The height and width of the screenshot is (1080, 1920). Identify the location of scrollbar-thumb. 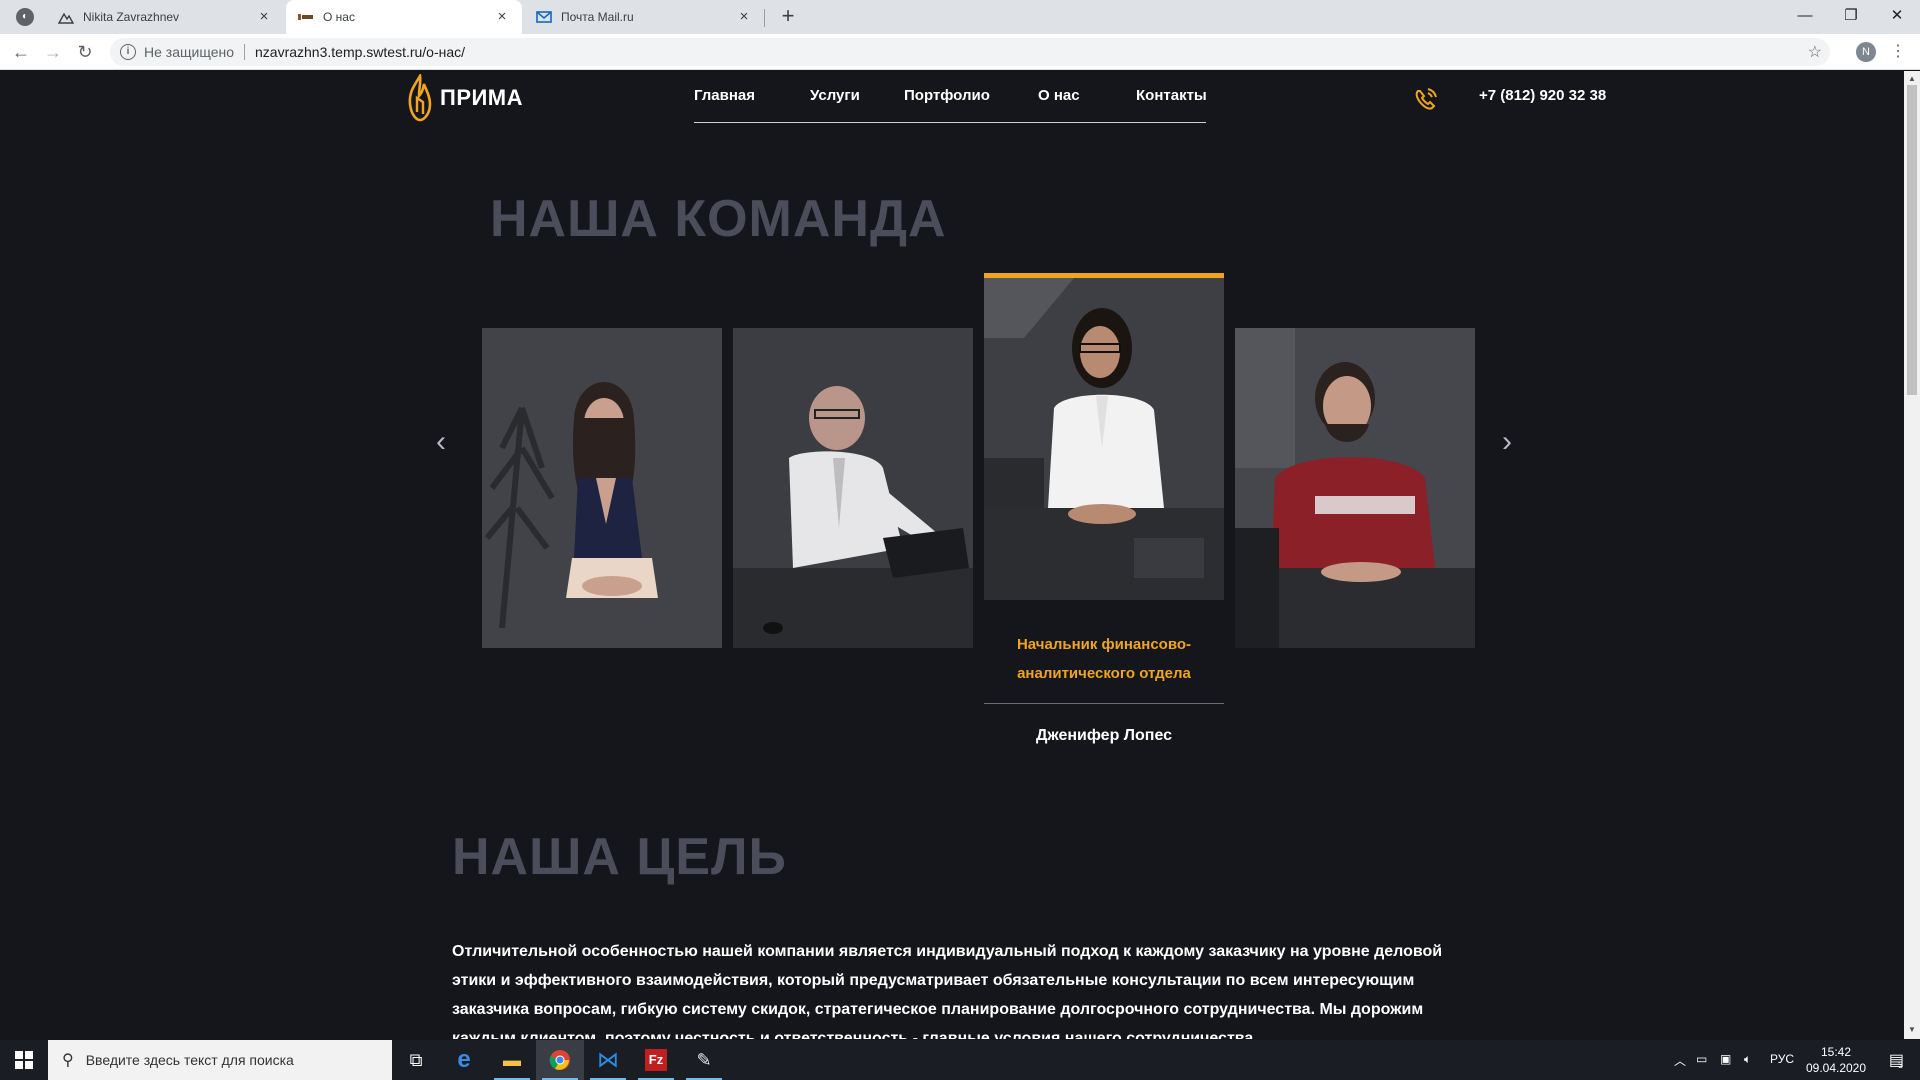
(1912, 240).